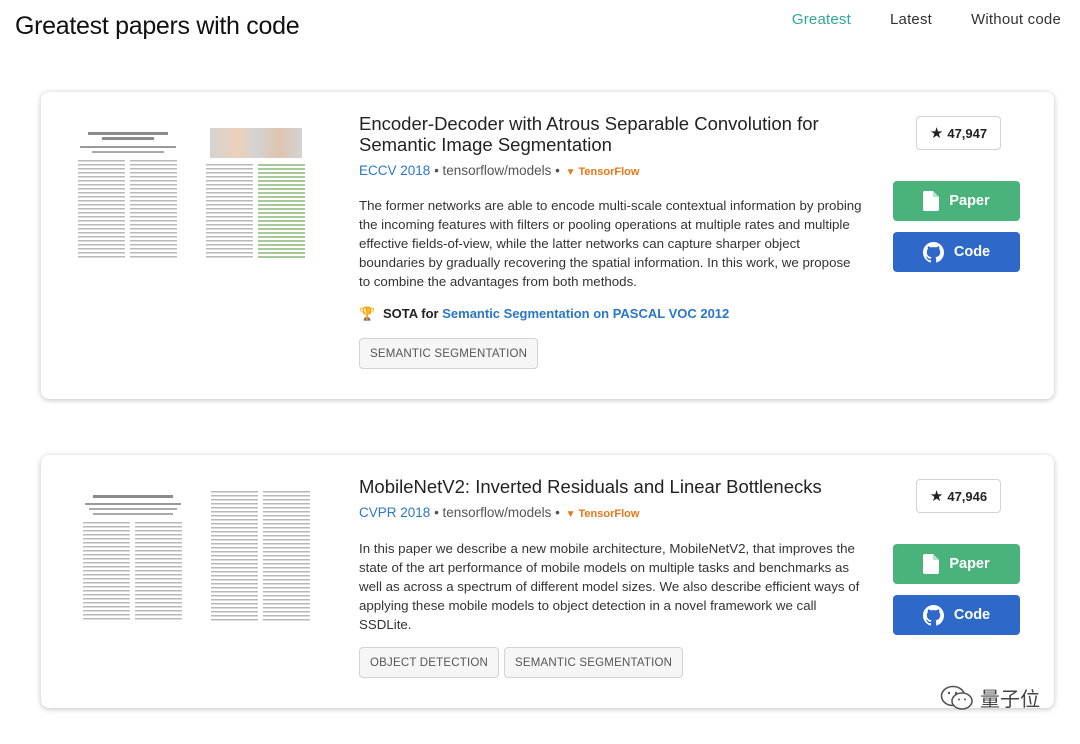  Describe the element at coordinates (585, 313) in the screenshot. I see `sota-task-link: Semantic Segmentation on PASCAL VOC 2012` at that location.